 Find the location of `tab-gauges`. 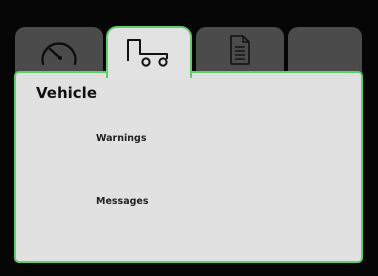

tab-gauges is located at coordinates (59, 50).